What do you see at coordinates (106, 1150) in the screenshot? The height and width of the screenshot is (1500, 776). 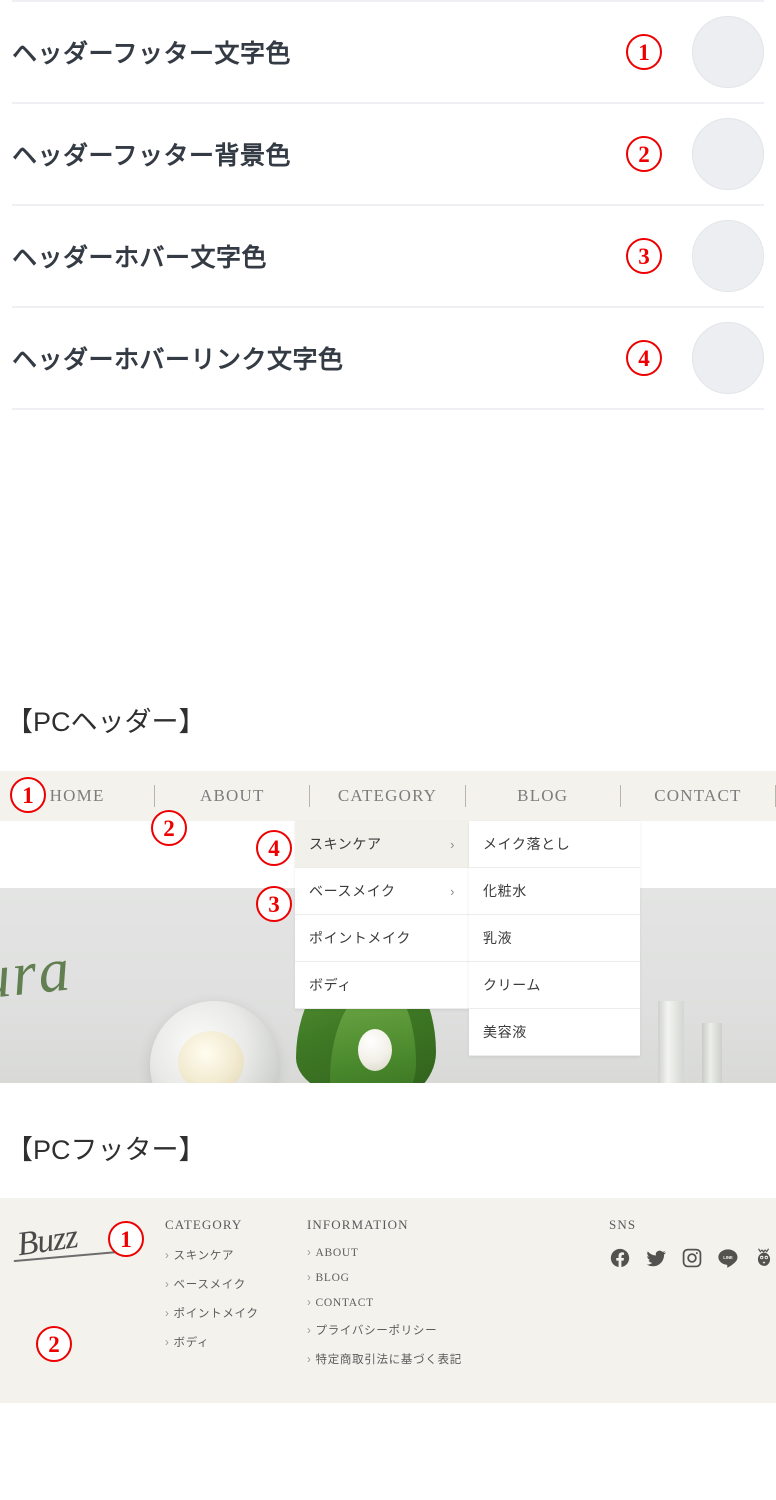 I see `pc-footer-section-heading: 【PCフッター】` at bounding box center [106, 1150].